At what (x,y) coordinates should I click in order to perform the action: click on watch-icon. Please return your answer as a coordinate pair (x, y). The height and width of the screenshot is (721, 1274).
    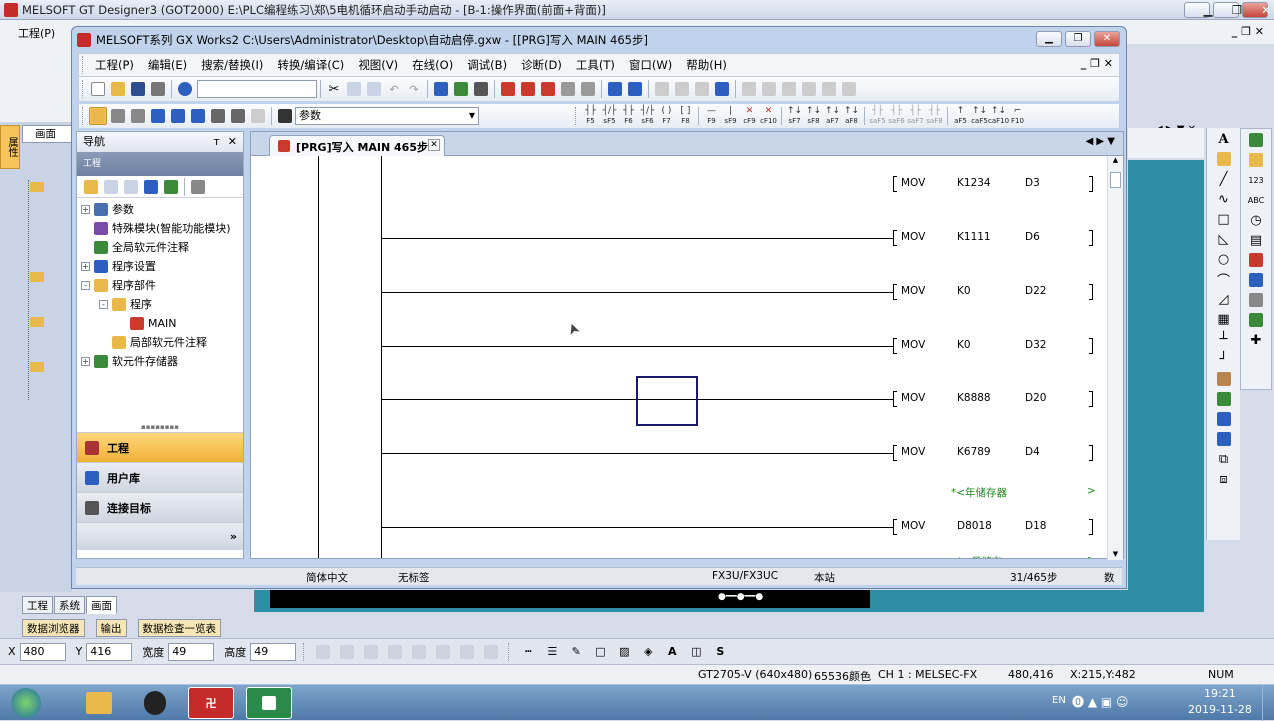
    Looking at the image, I should click on (218, 116).